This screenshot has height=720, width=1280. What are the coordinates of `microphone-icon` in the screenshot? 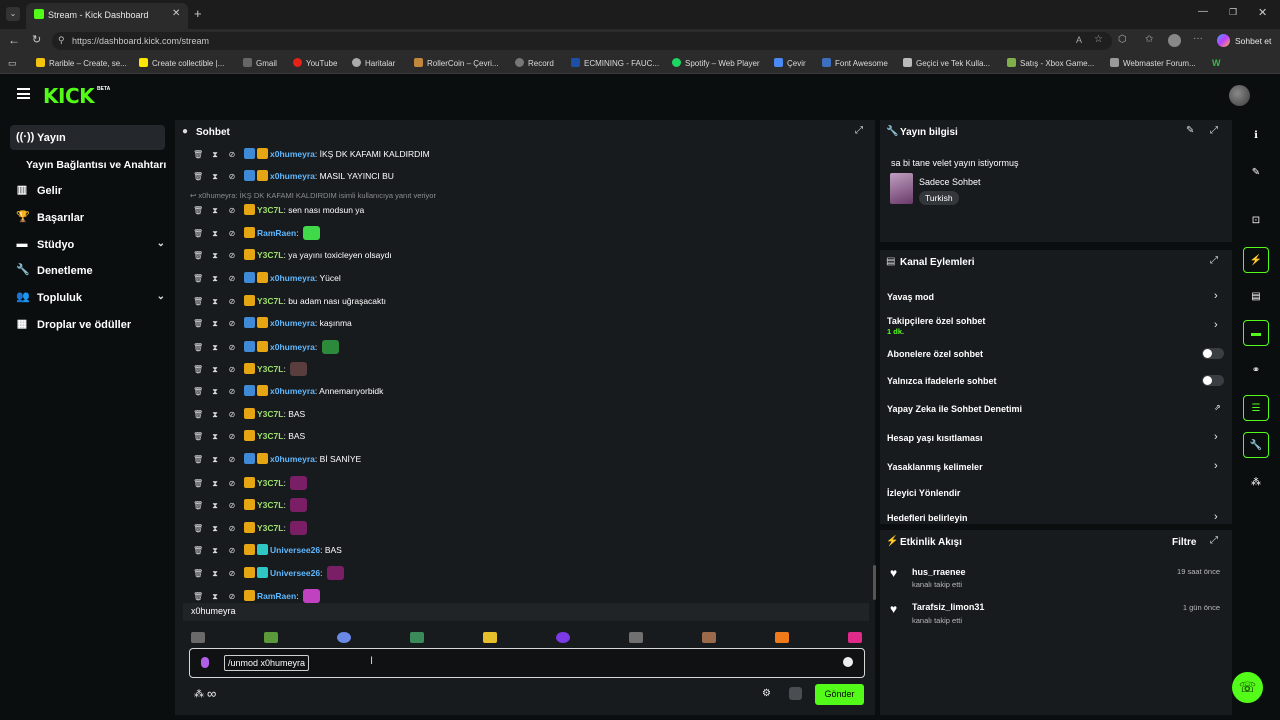 It's located at (205, 662).